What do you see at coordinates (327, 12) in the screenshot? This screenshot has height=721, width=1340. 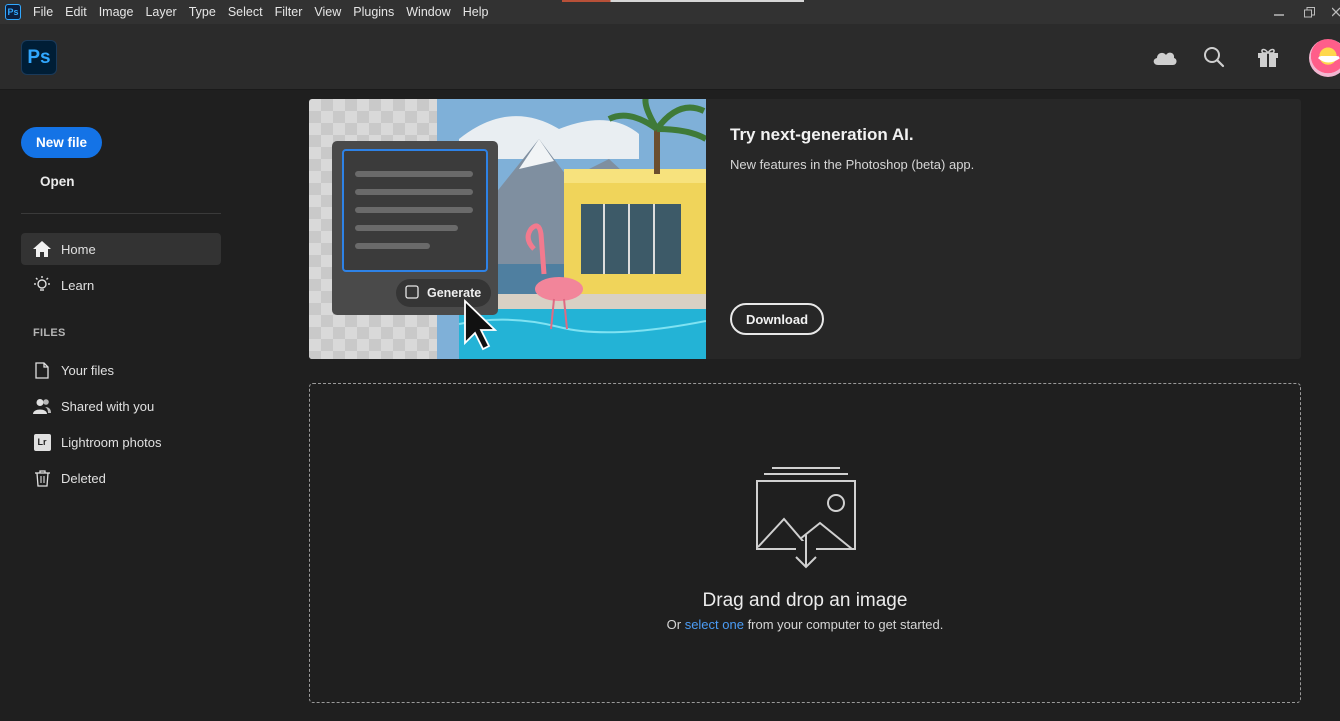 I see `menu-view: View` at bounding box center [327, 12].